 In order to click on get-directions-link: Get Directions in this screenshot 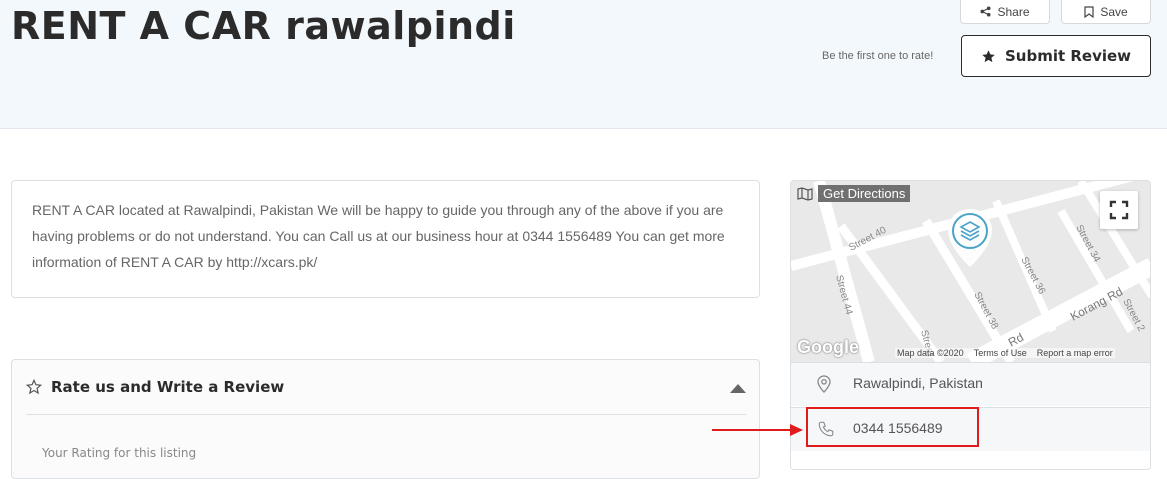, I will do `click(854, 193)`.